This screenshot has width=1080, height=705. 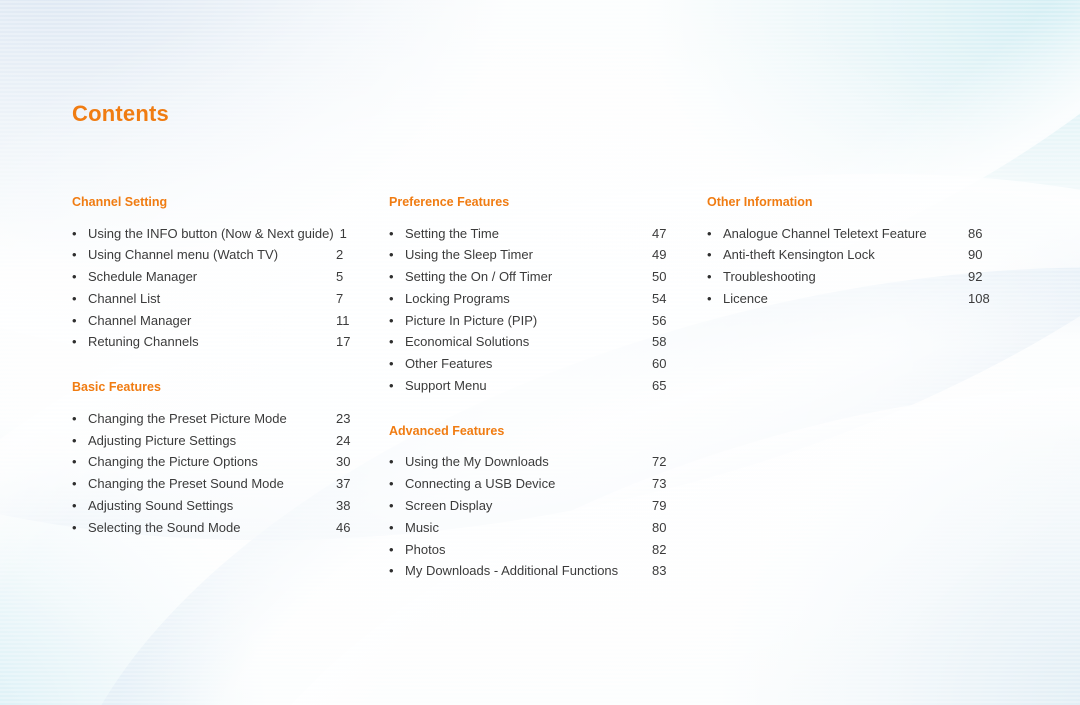 What do you see at coordinates (222, 487) in the screenshot?
I see `contents-entry: • Changing the Preset Sound Mode 37` at bounding box center [222, 487].